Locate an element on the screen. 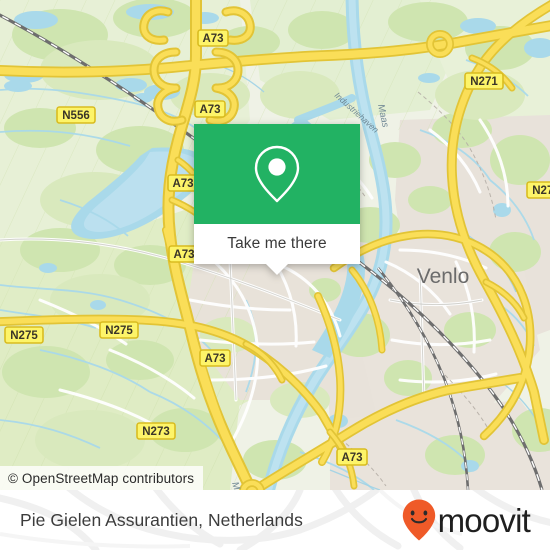 Image resolution: width=550 pixels, height=550 pixels. place-title: Pie Gielen Assurantien, Netherlands is located at coordinates (161, 519).